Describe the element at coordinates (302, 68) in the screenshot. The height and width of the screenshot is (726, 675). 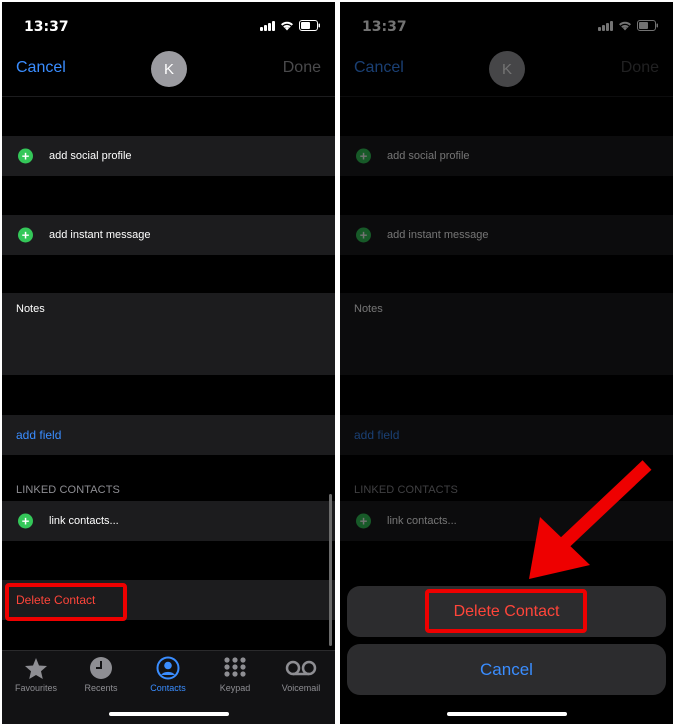
I see `done-button: Done` at that location.